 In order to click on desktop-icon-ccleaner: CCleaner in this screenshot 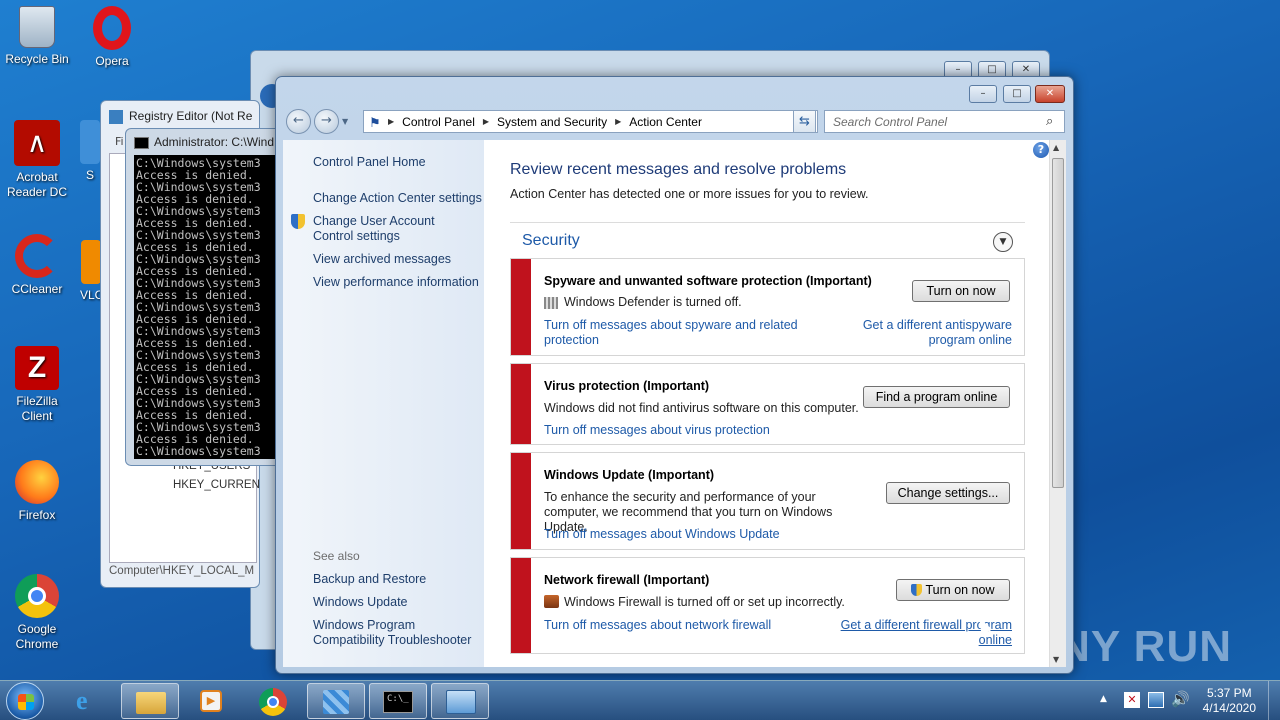, I will do `click(37, 265)`.